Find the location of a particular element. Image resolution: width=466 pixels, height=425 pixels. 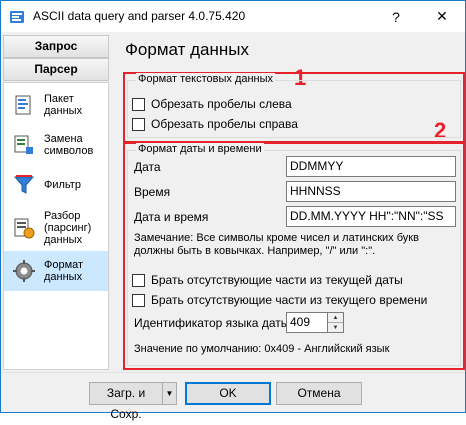

load-save-label: Загр. и Сохр. is located at coordinates (126, 403).